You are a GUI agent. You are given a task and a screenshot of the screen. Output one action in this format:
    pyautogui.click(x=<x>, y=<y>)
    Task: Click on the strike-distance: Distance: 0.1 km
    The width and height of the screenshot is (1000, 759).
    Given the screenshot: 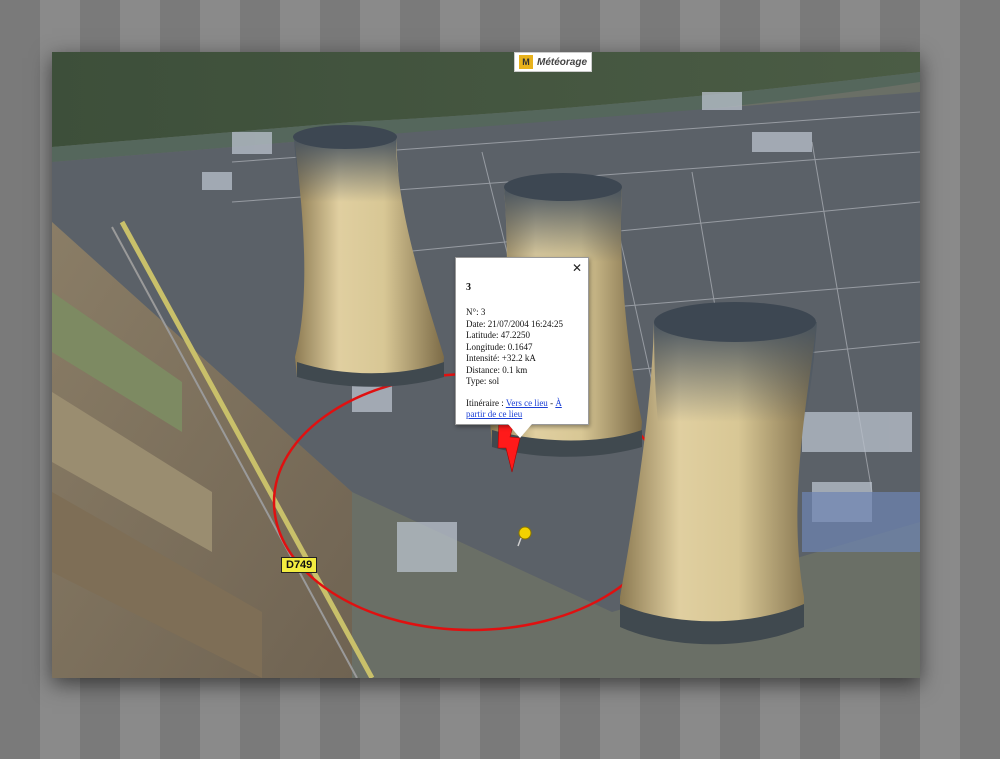 What is the action you would take?
    pyautogui.click(x=497, y=369)
    